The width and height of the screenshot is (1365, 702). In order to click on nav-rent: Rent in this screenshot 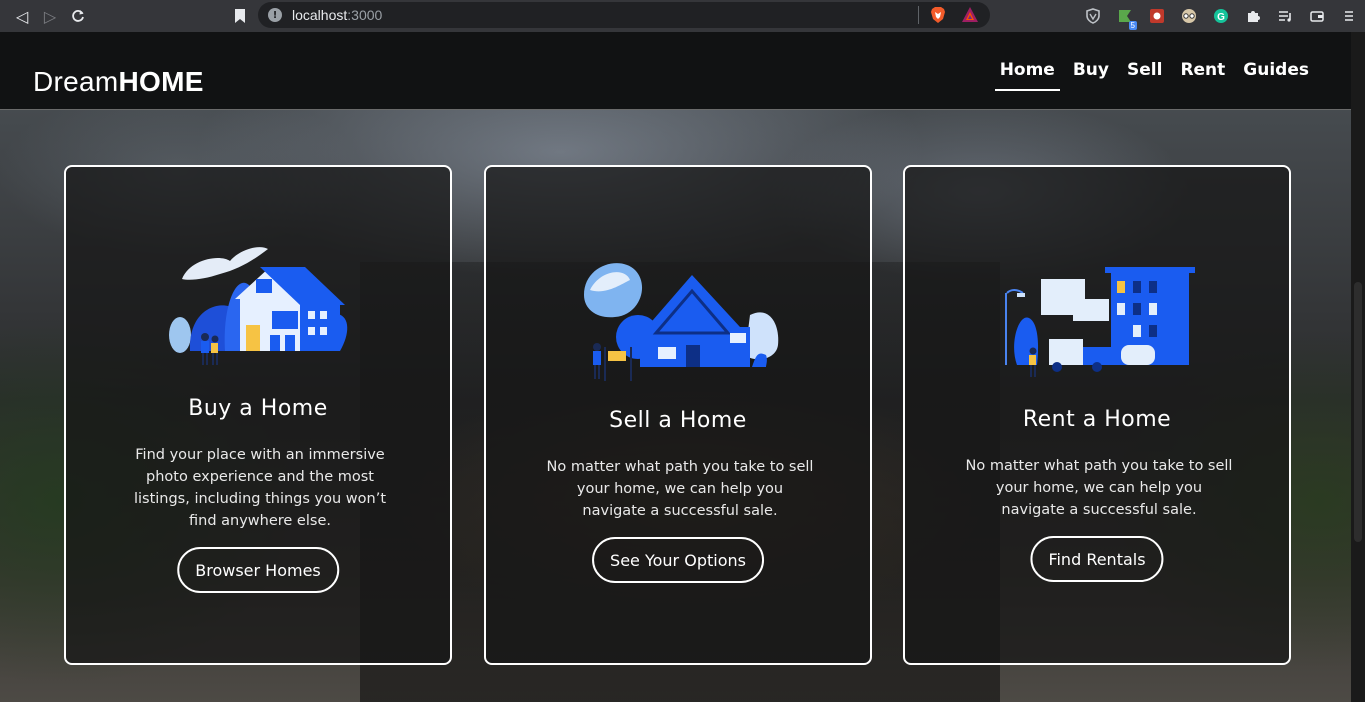, I will do `click(1202, 75)`.